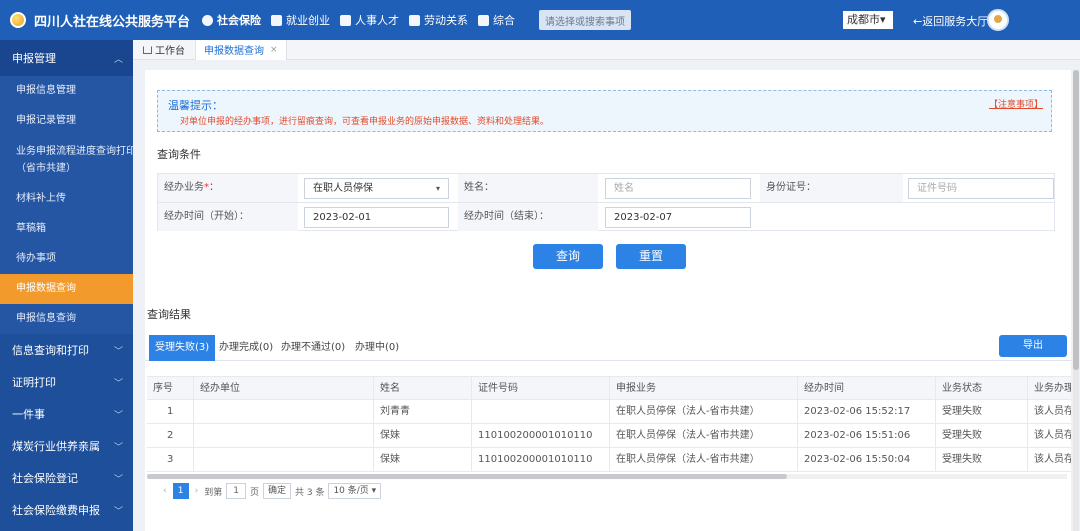 This screenshot has width=1080, height=531. What do you see at coordinates (274, 50) in the screenshot?
I see `close-icon: ×` at bounding box center [274, 50].